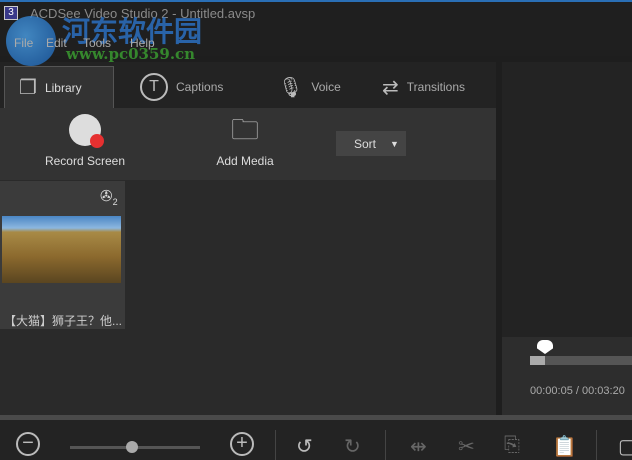 The width and height of the screenshot is (632, 460). I want to click on sort-label: Sort, so click(365, 143).